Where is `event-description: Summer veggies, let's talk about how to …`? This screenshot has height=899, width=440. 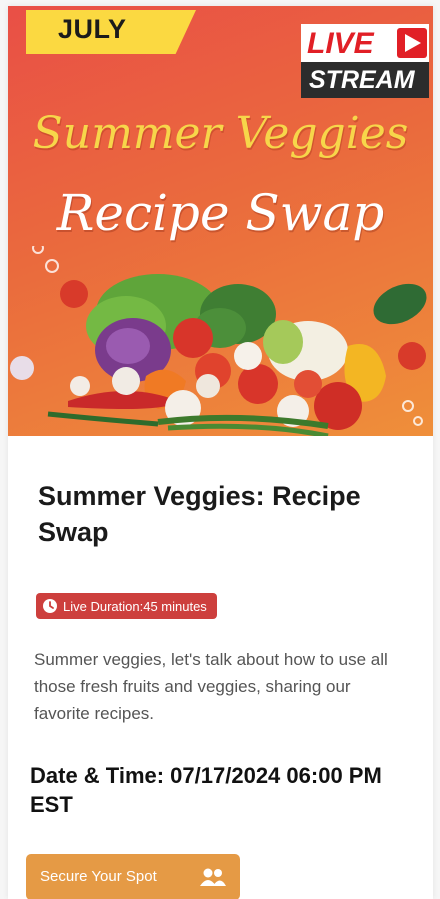 event-description: Summer veggies, let's talk about how to … is located at coordinates (211, 686).